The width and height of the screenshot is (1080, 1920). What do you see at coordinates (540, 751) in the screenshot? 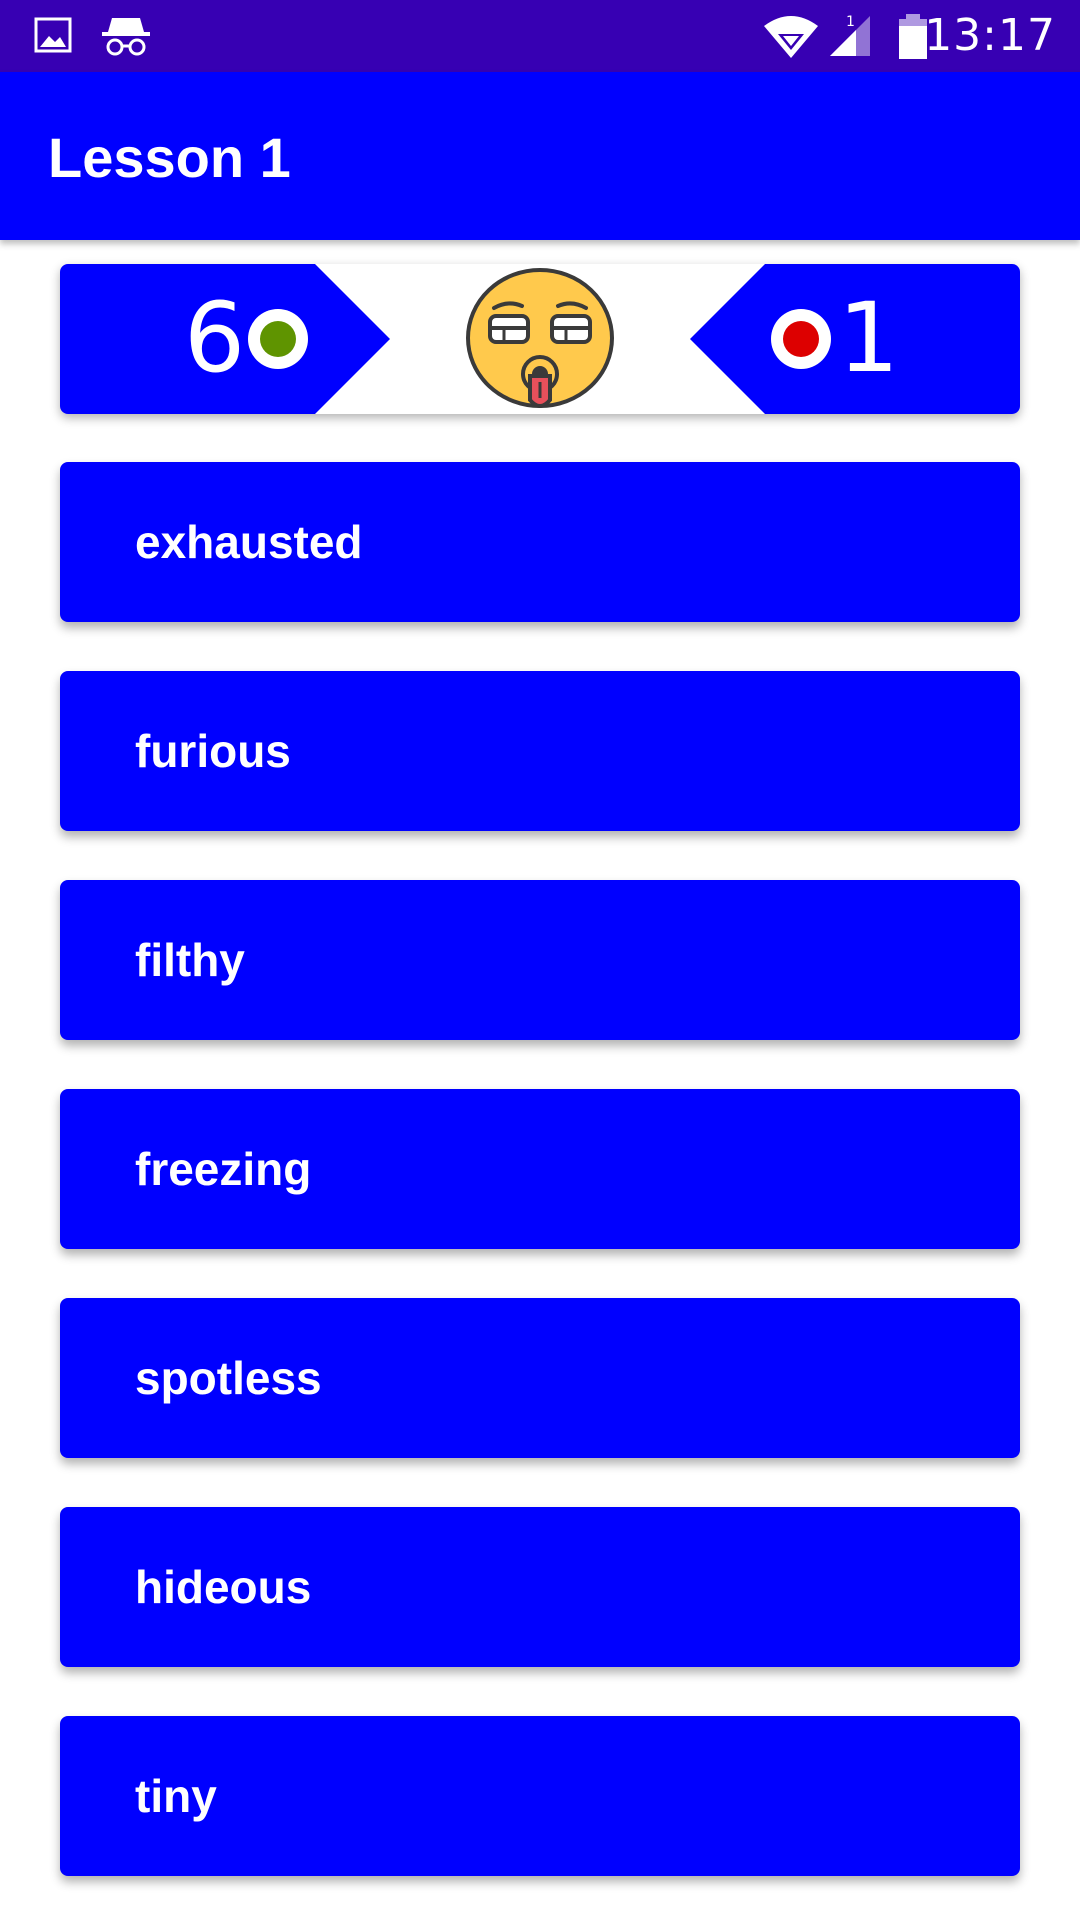
I see `option-button: furious` at bounding box center [540, 751].